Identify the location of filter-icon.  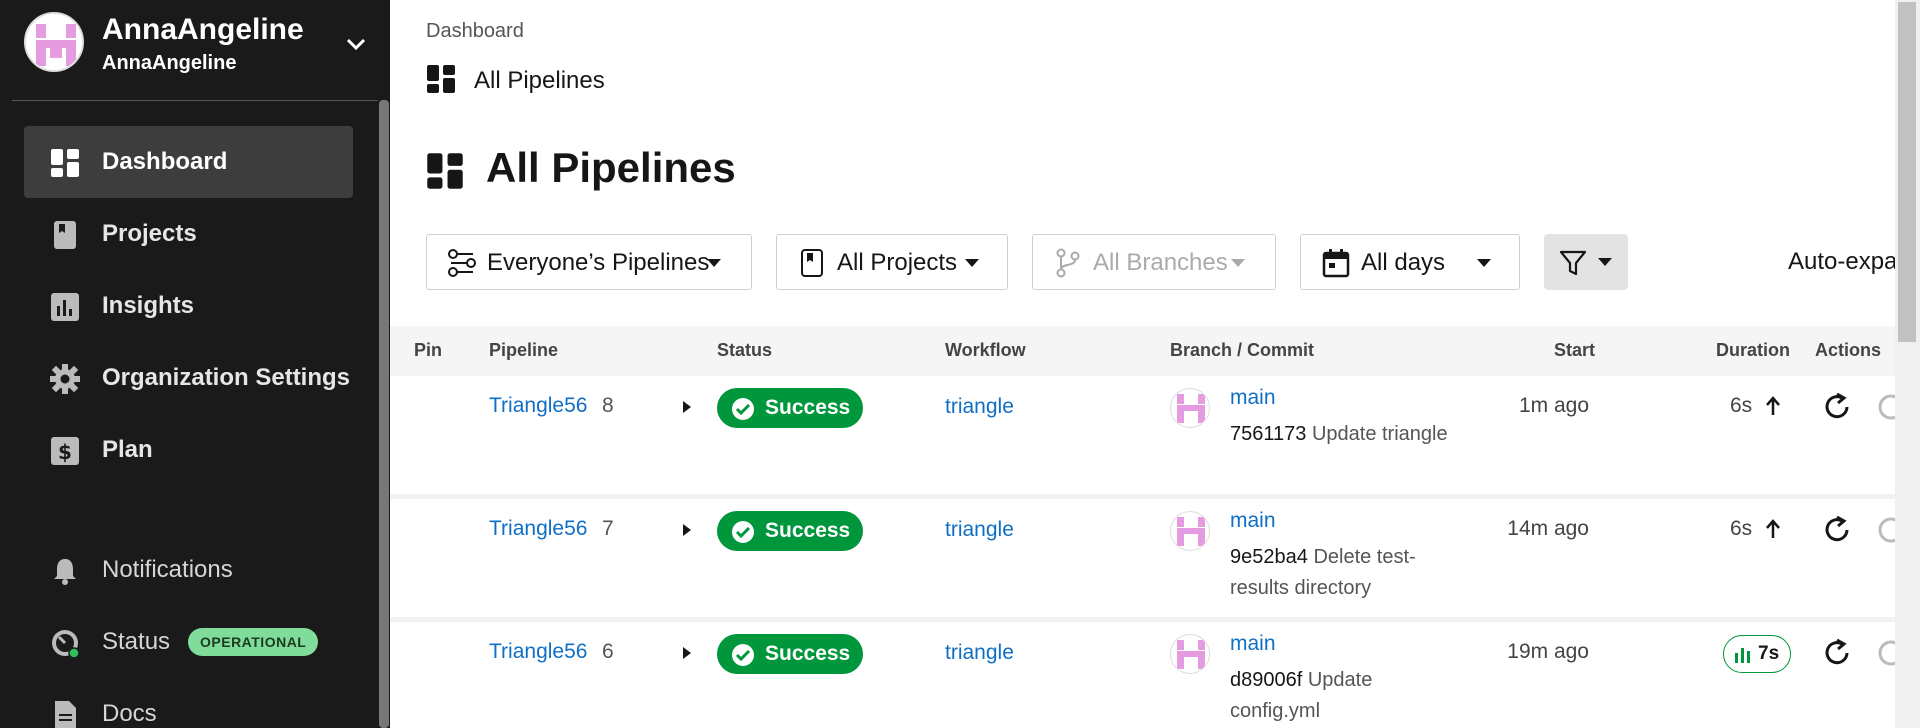
(1573, 263).